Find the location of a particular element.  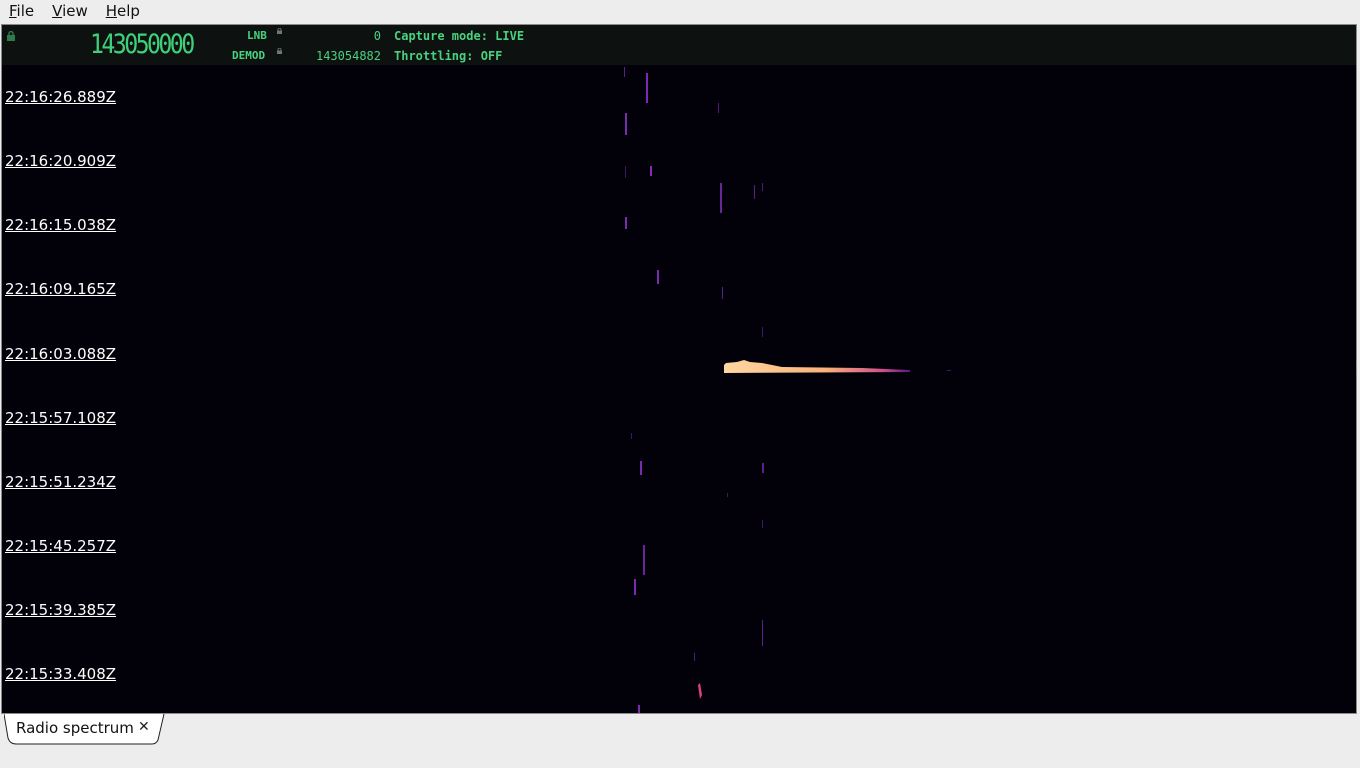

menu-help: Help is located at coordinates (123, 11).